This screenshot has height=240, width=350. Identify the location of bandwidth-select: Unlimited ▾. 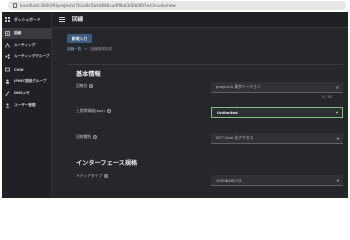
(277, 112).